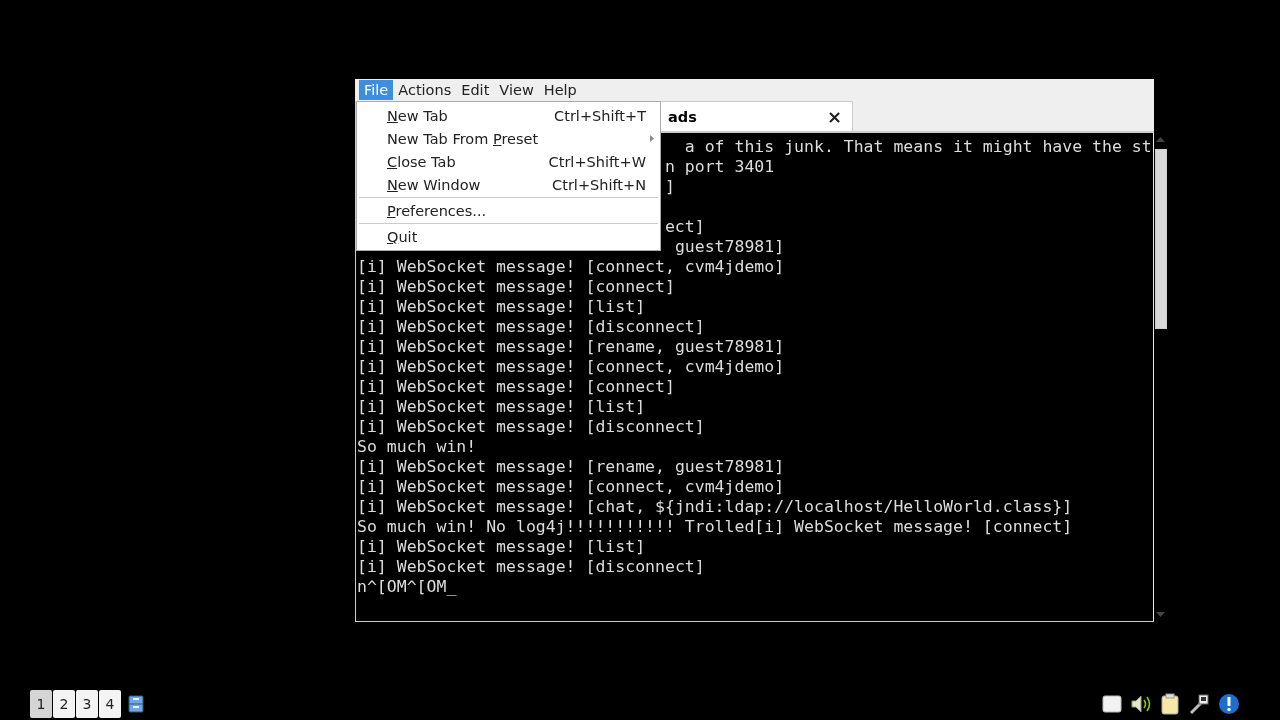 The width and height of the screenshot is (1280, 720). What do you see at coordinates (508, 138) in the screenshot?
I see `menu-item: New Tab From Preset` at bounding box center [508, 138].